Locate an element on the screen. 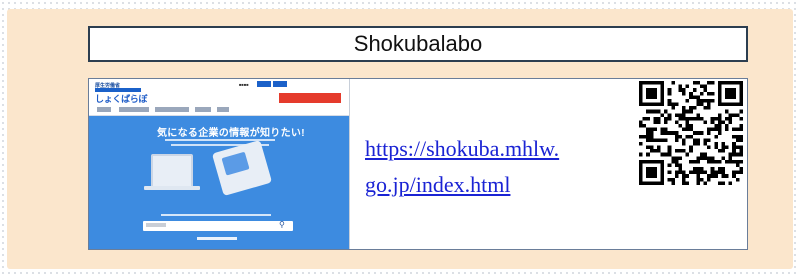  laptop-base is located at coordinates (172, 188).